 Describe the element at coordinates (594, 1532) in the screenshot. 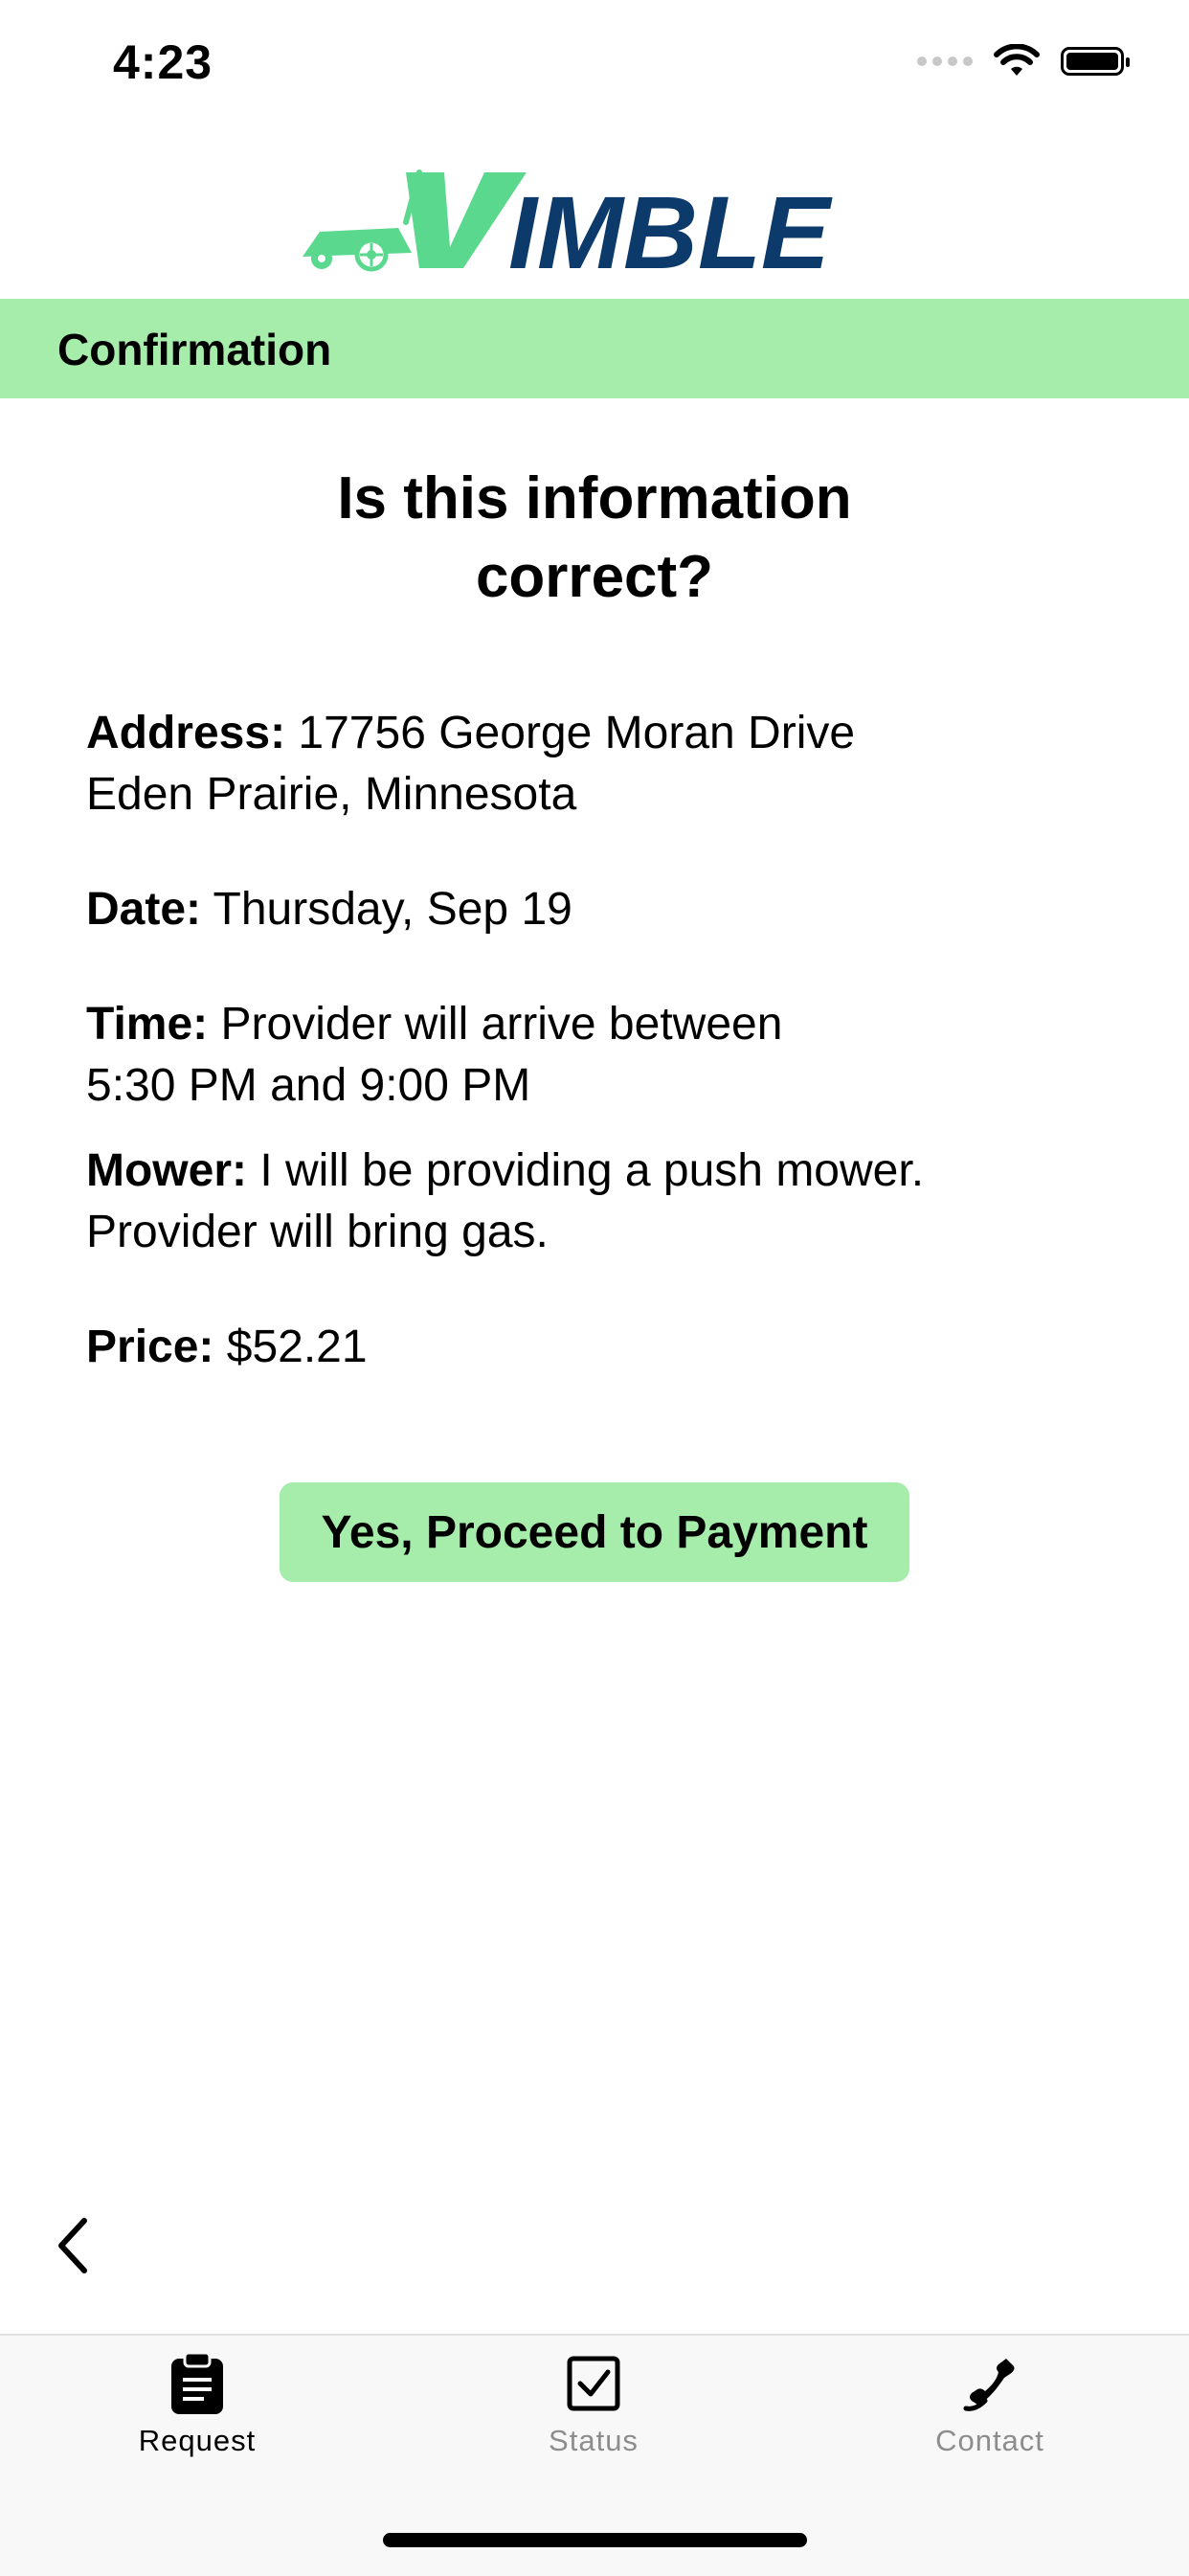

I see `proceed-to-payment-button: Yes, Proceed to Payment` at that location.